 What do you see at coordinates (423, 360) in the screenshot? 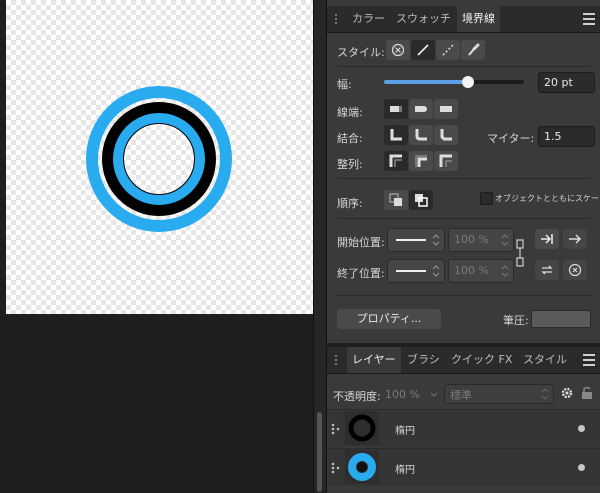
I see `tab-brushes: ブラシ` at bounding box center [423, 360].